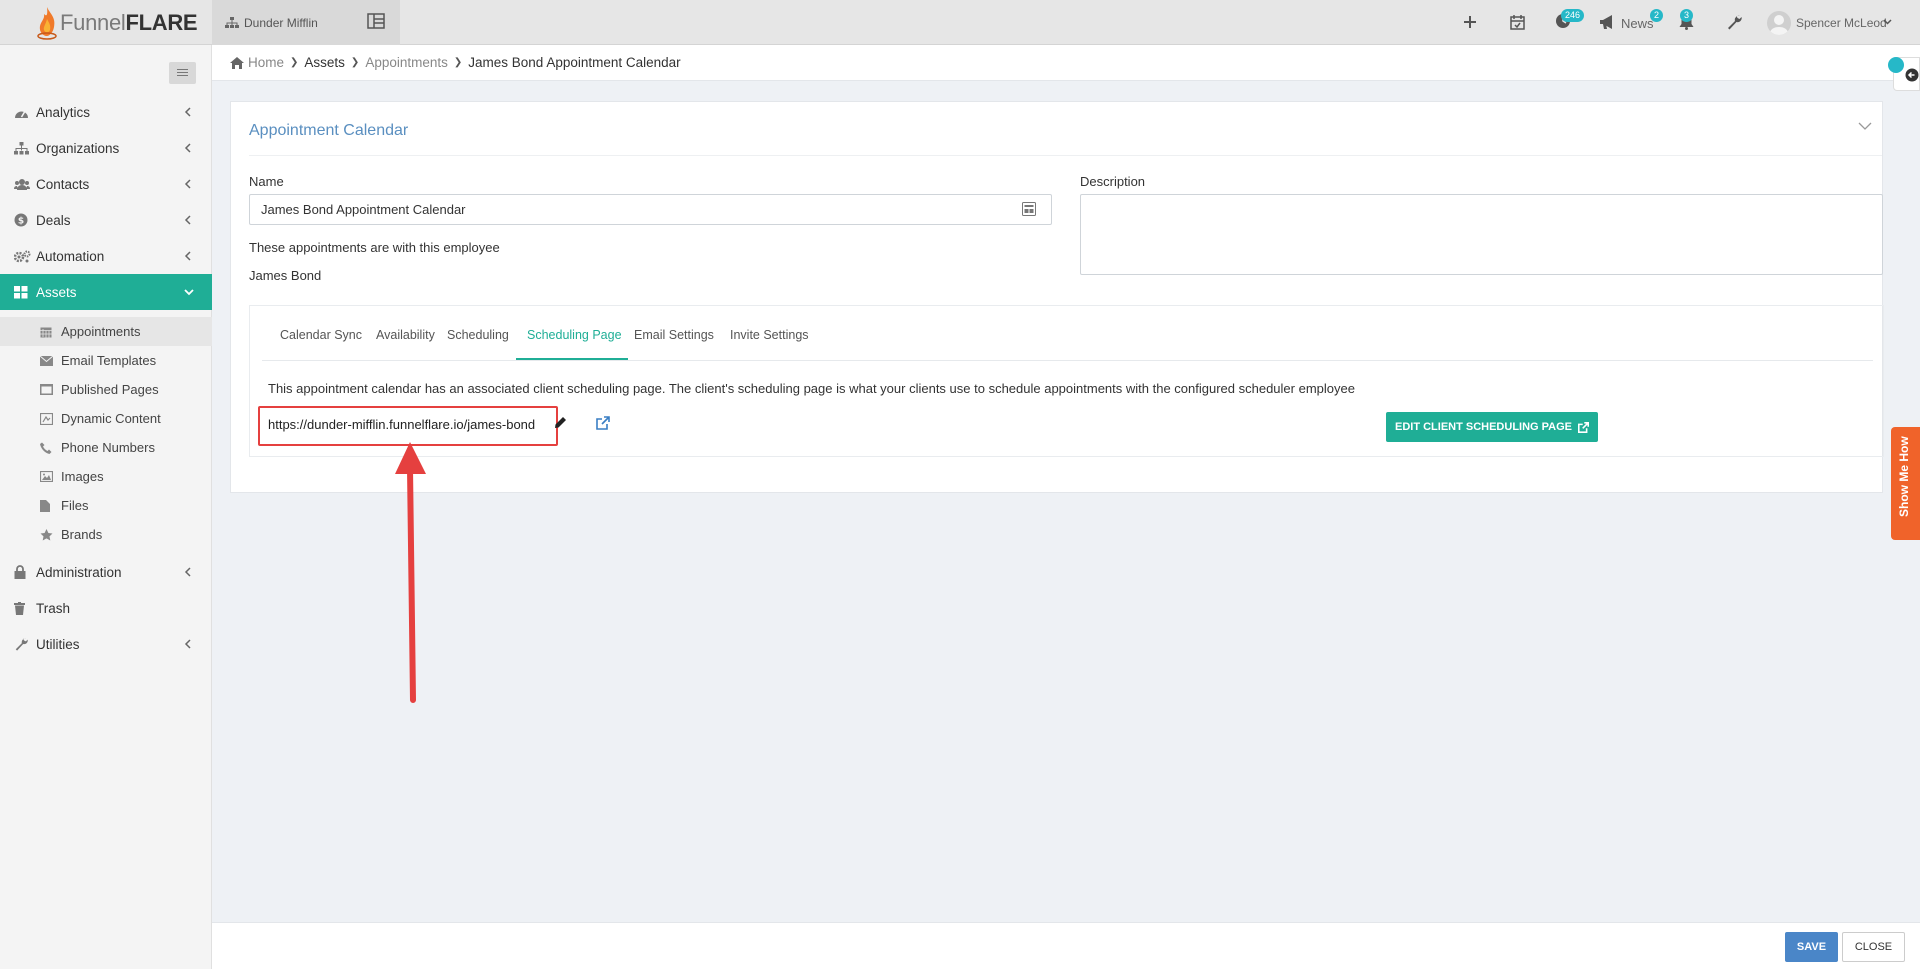 The image size is (1920, 969). Describe the element at coordinates (1811, 947) in the screenshot. I see `save-button: SAVE` at that location.